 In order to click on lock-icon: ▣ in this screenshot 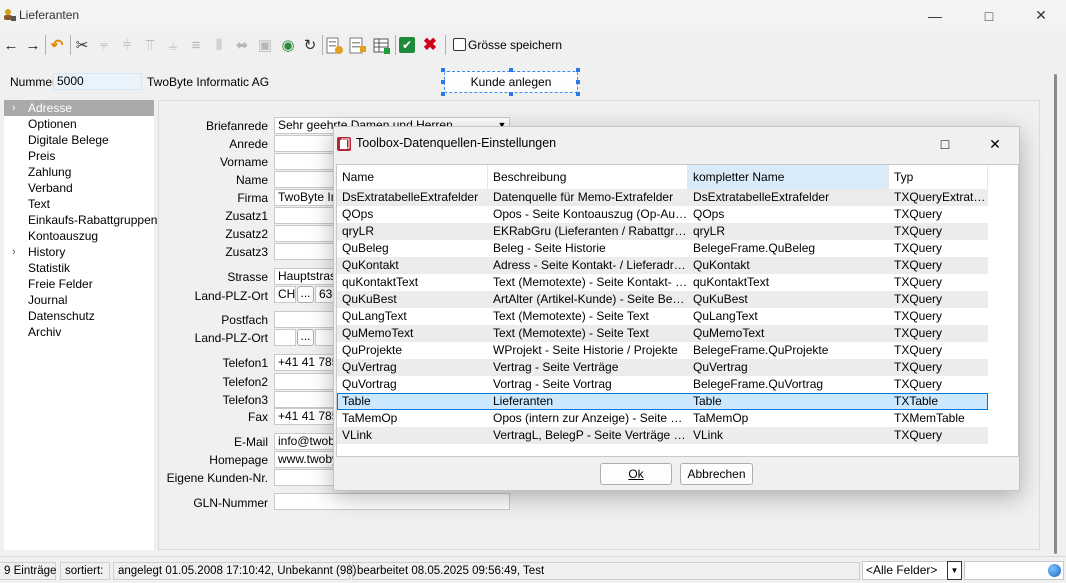, I will do `click(265, 45)`.